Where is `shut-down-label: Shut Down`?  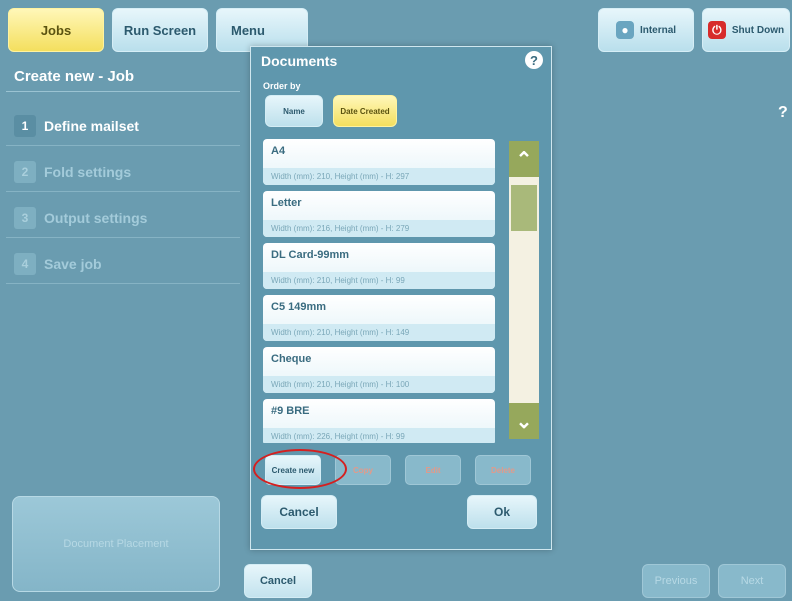 shut-down-label: Shut Down is located at coordinates (758, 30).